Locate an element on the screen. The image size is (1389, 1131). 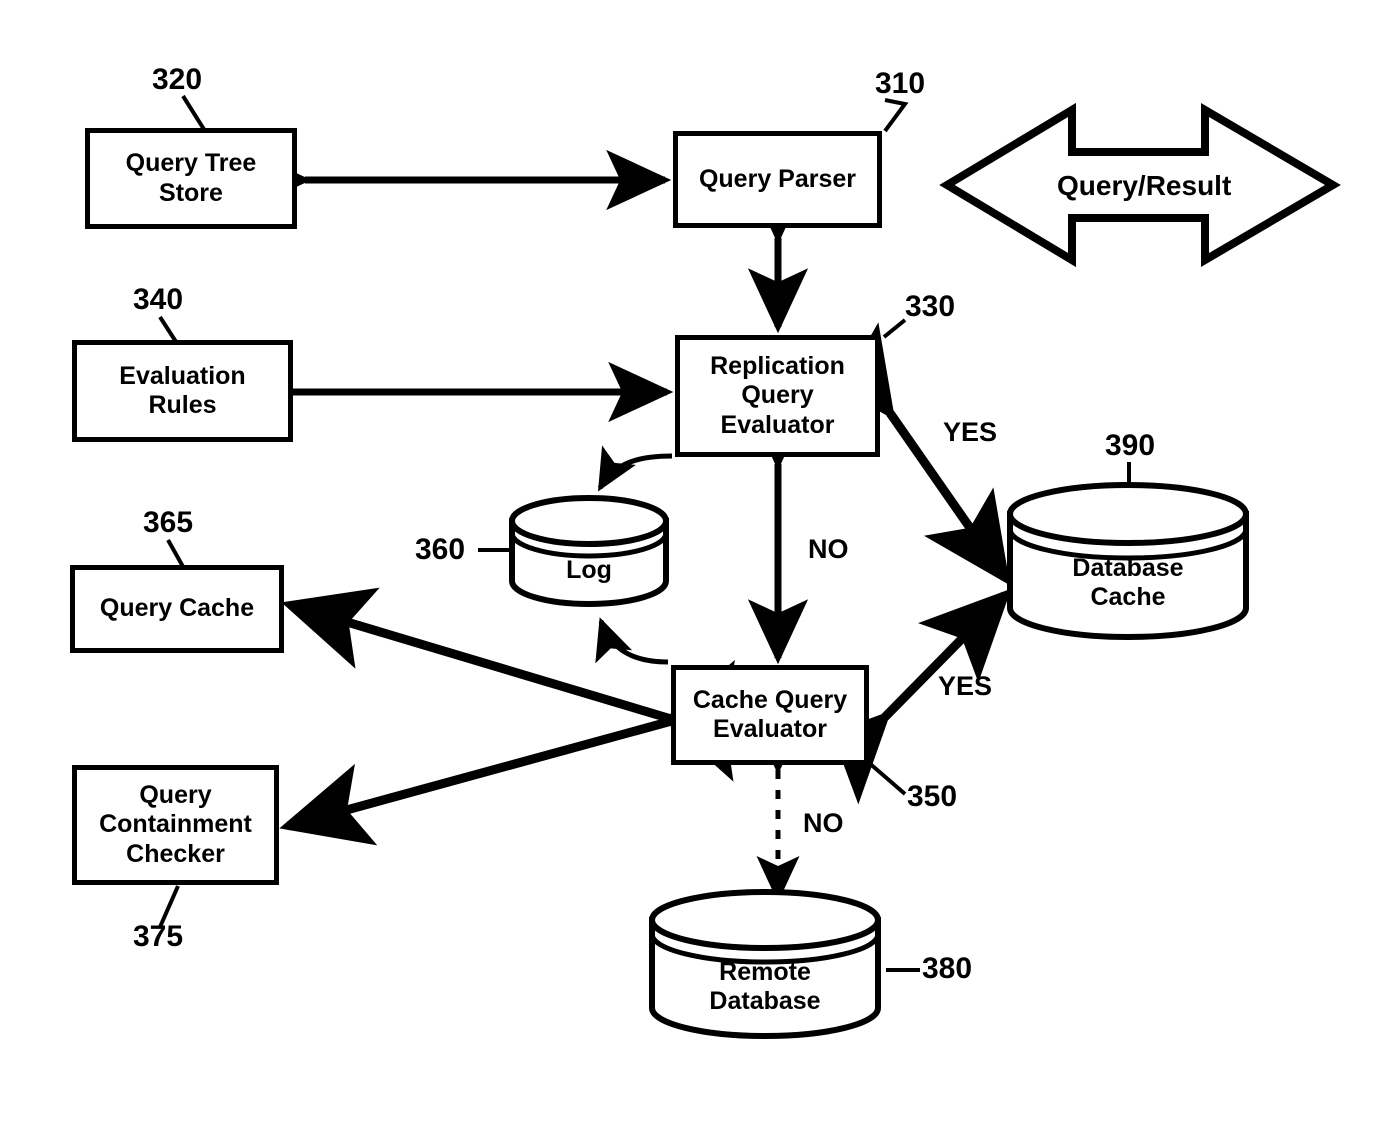
ref-label-330: 330 is located at coordinates (930, 306).